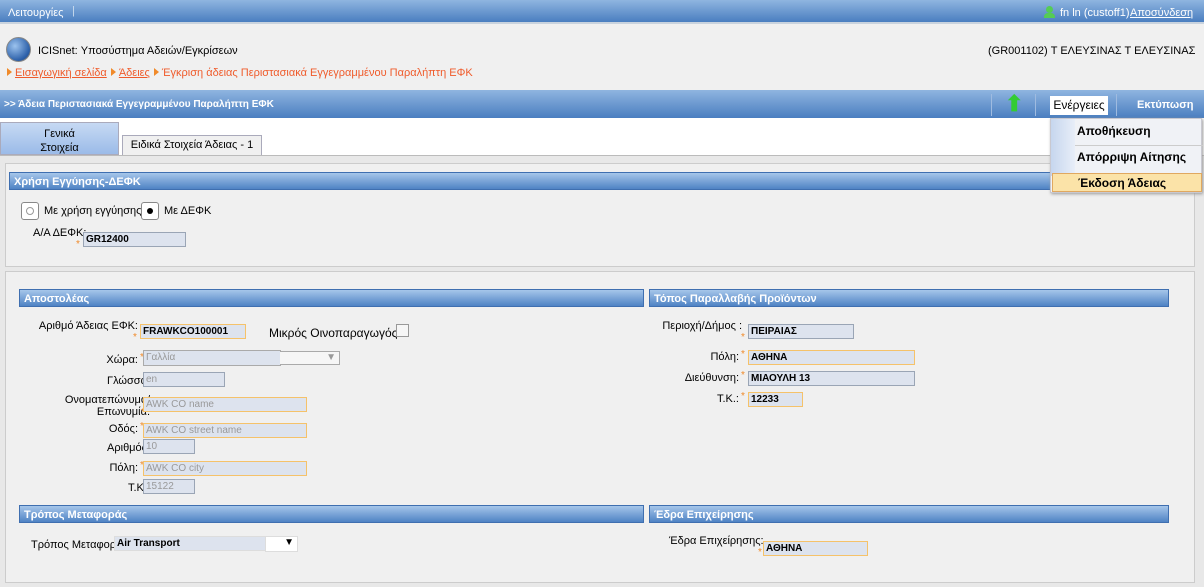 This screenshot has width=1204, height=587. I want to click on number-input: 10, so click(169, 446).